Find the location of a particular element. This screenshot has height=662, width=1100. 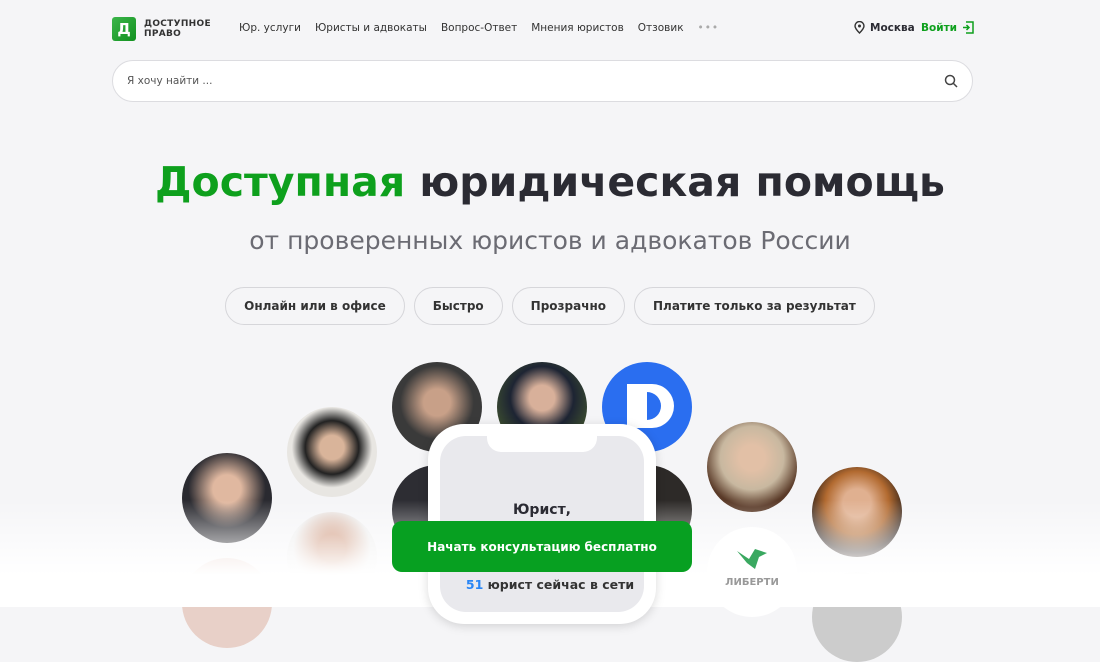

phone-screen-text: Юрист, is located at coordinates (542, 510).